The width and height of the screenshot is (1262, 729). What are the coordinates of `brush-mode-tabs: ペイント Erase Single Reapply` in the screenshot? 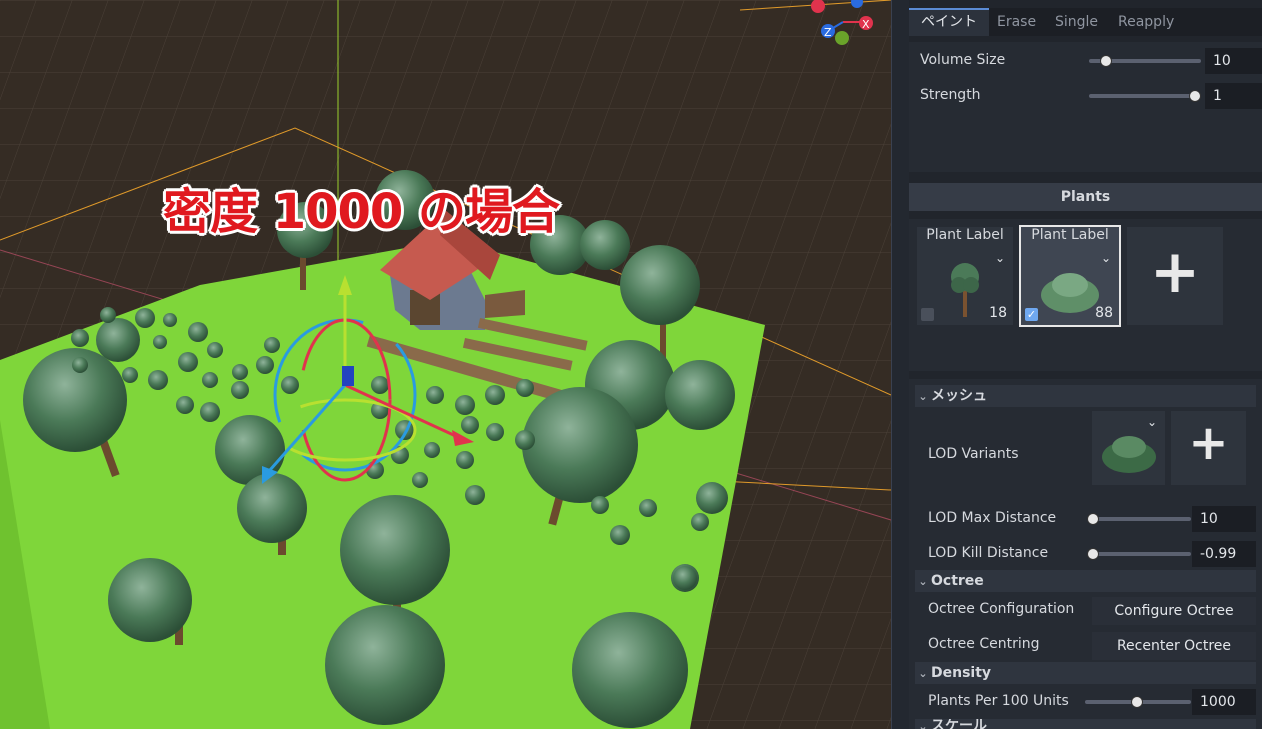 It's located at (1085, 22).